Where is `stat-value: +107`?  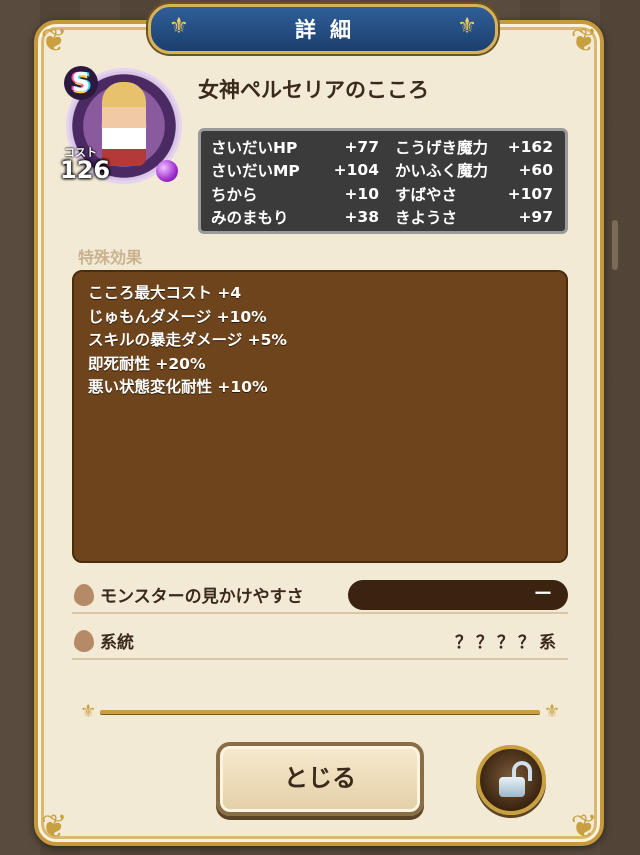
stat-value: +107 is located at coordinates (530, 193).